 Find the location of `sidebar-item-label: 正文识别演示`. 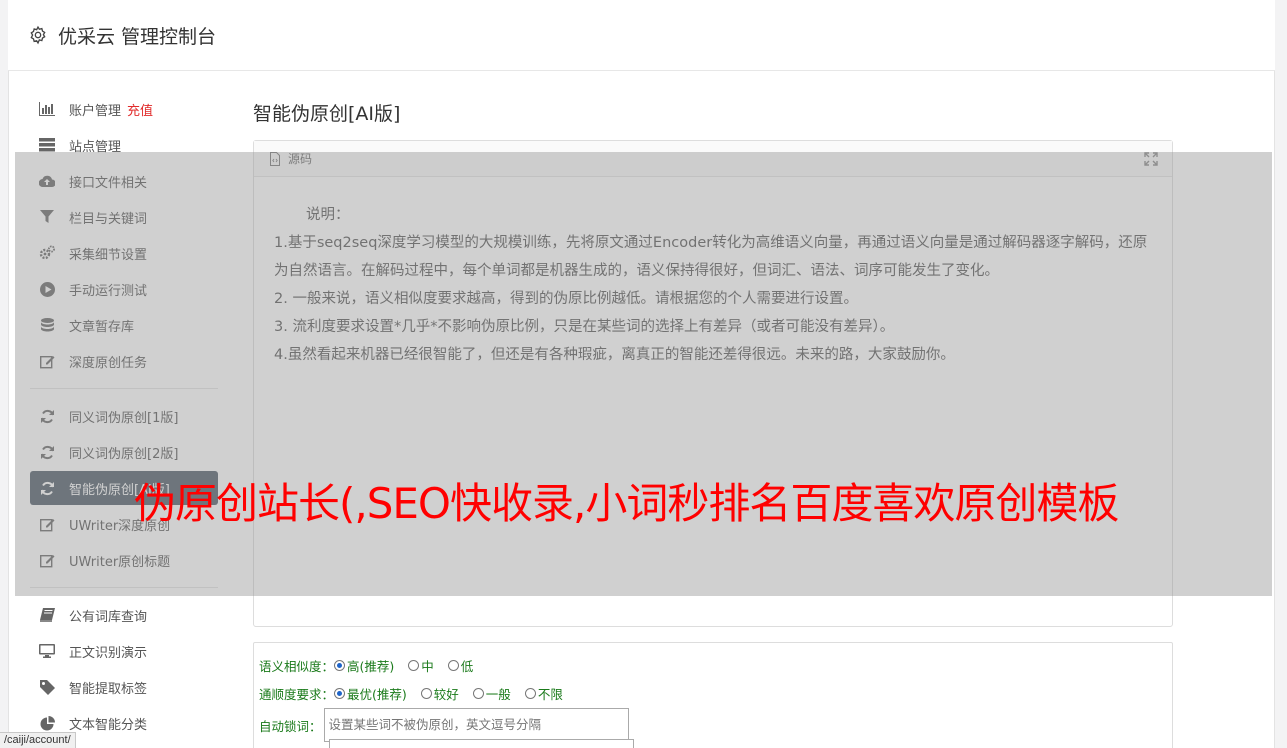

sidebar-item-label: 正文识别演示 is located at coordinates (108, 653).